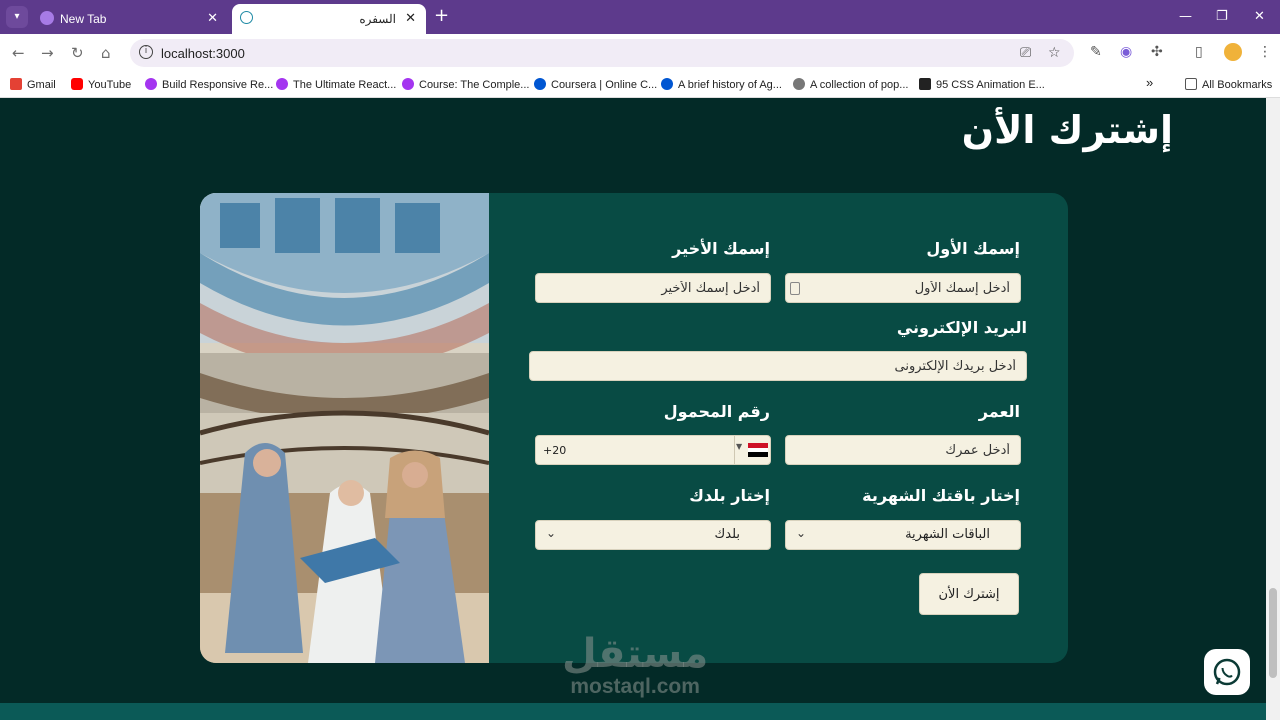 Image resolution: width=1280 pixels, height=720 pixels. Describe the element at coordinates (635, 686) in the screenshot. I see `watermark-latin: mostaql.com` at that location.